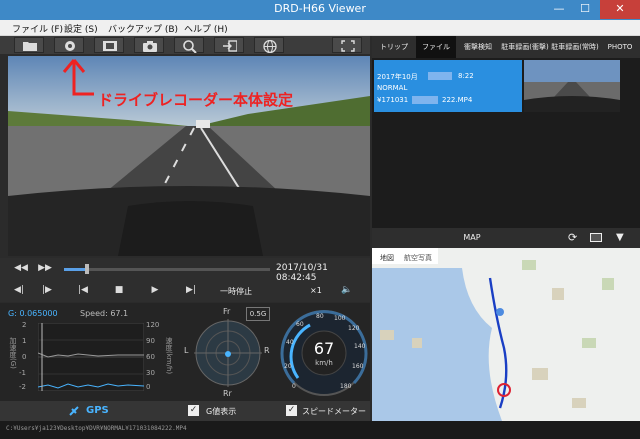  I want to click on menu-bar: ファイル (F) 設定 (S) バックアップ (B) ヘルプ (H), so click(320, 28).